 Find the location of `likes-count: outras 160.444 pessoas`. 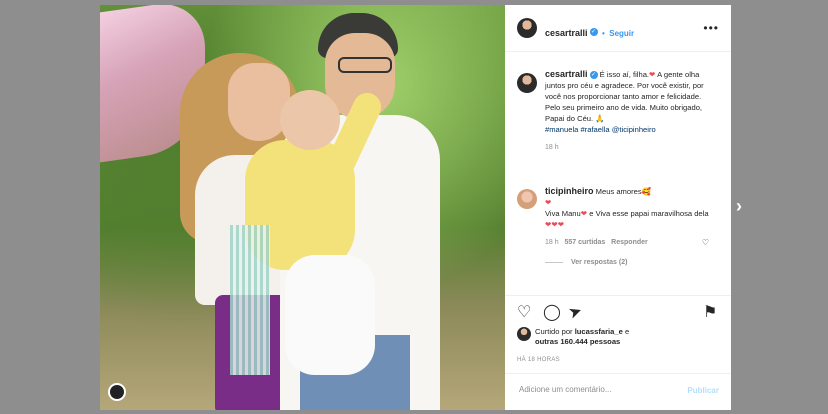

likes-count: outras 160.444 pessoas is located at coordinates (577, 341).